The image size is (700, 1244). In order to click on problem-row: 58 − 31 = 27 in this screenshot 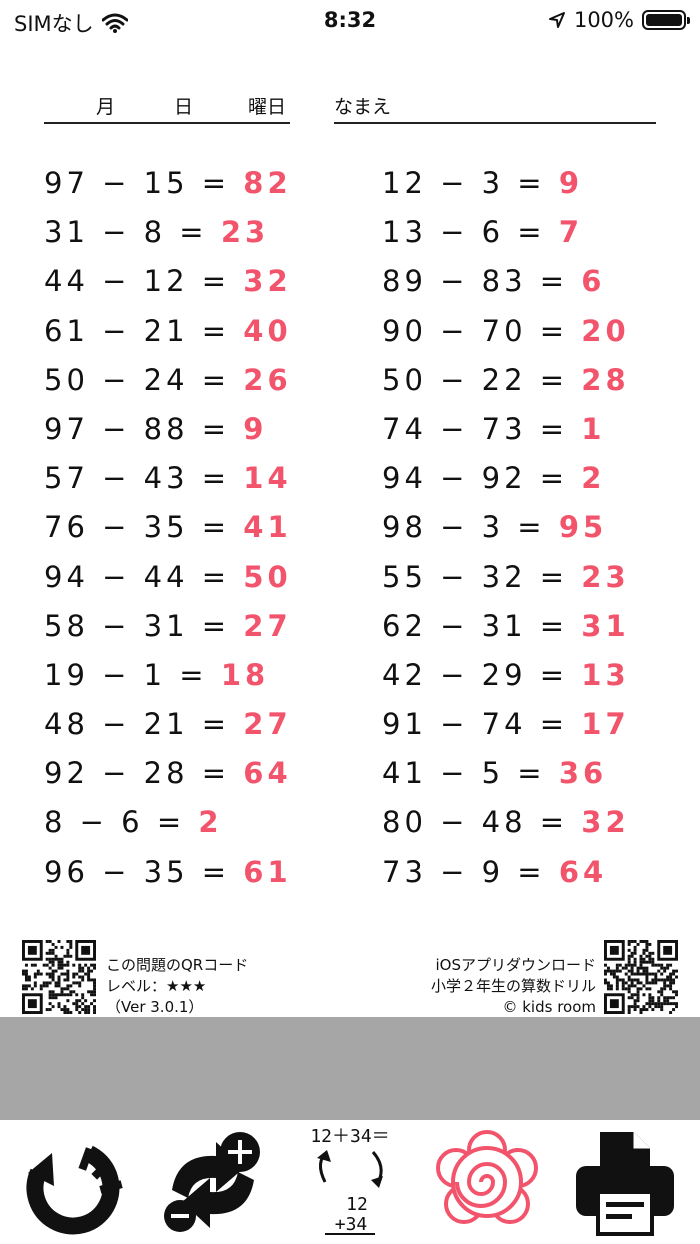, I will do `click(168, 627)`.